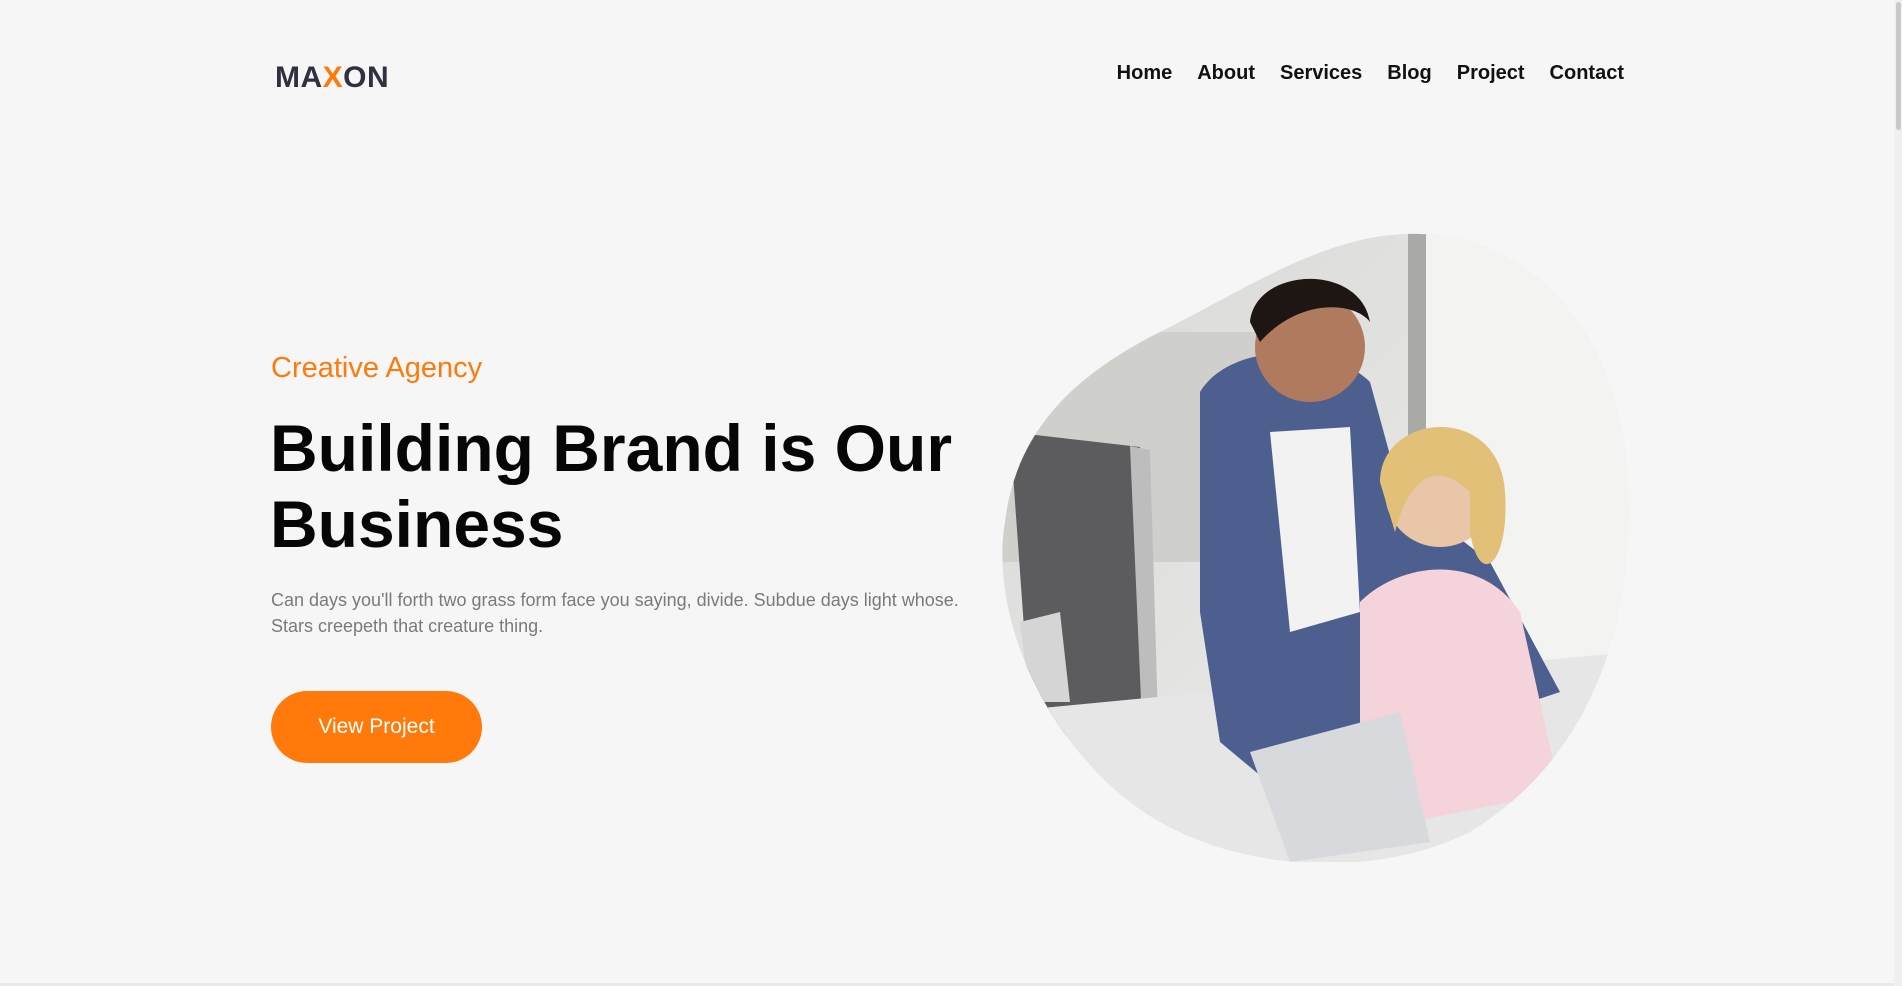 The image size is (1902, 986). What do you see at coordinates (299, 77) in the screenshot?
I see `logo-text-1: MA` at bounding box center [299, 77].